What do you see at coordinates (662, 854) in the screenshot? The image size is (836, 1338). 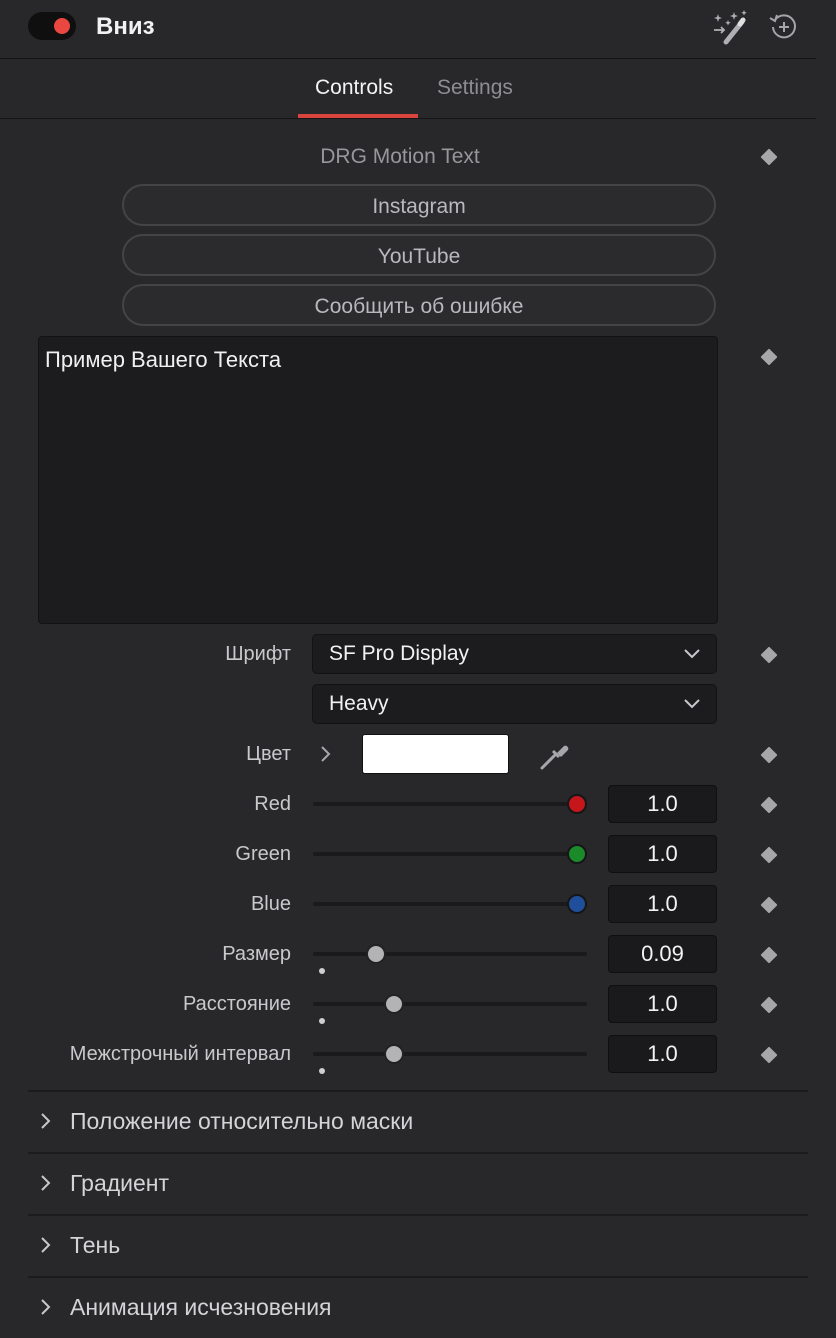 I see `green-value-field: 1.0` at bounding box center [662, 854].